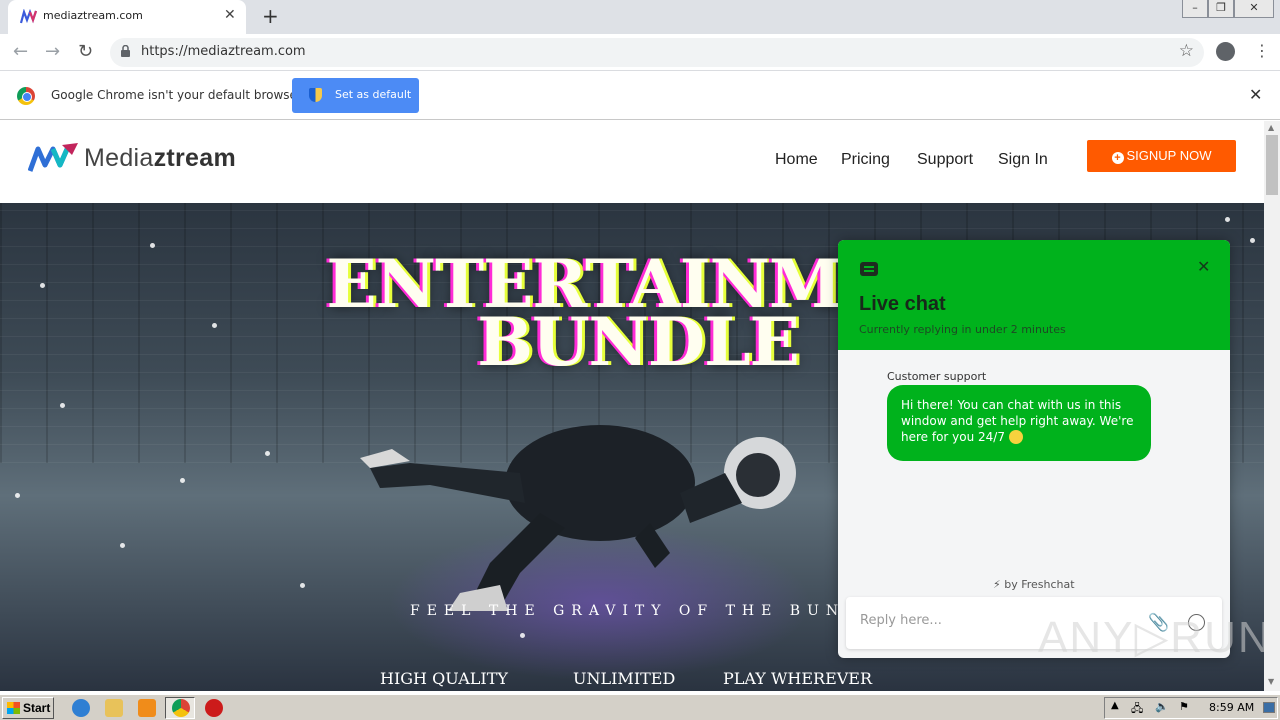  What do you see at coordinates (1137, 709) in the screenshot?
I see `network-icon: 🖧` at bounding box center [1137, 709].